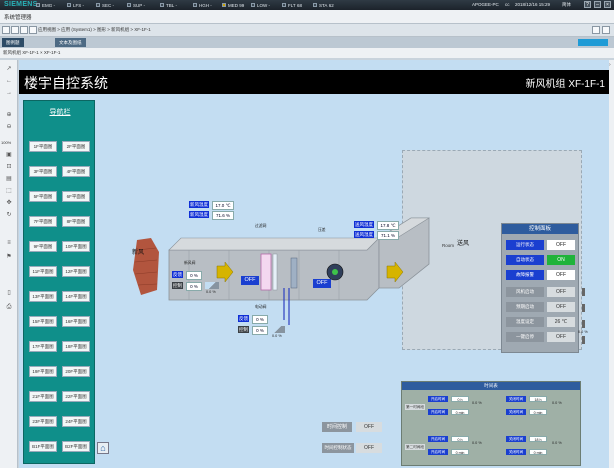 This screenshot has height=468, width=614. I want to click on nav-18f: 18F平面图, so click(76, 346).